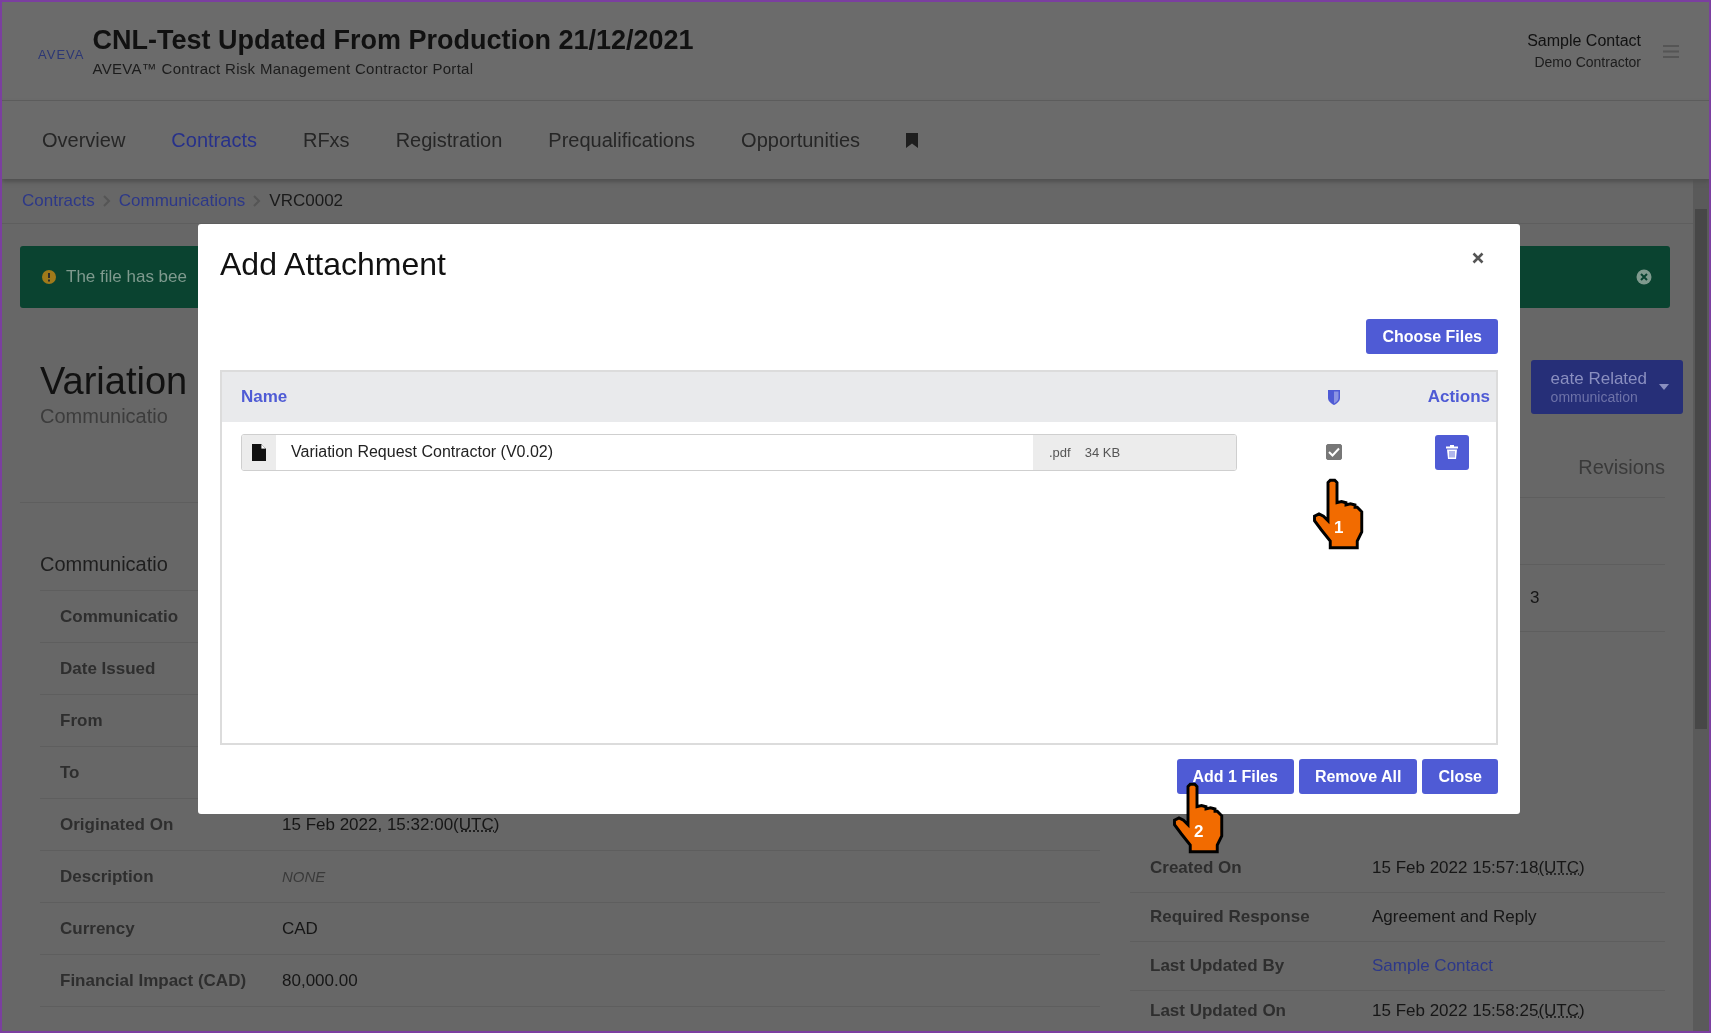 The height and width of the screenshot is (1033, 1711). I want to click on field-label: From, so click(81, 720).